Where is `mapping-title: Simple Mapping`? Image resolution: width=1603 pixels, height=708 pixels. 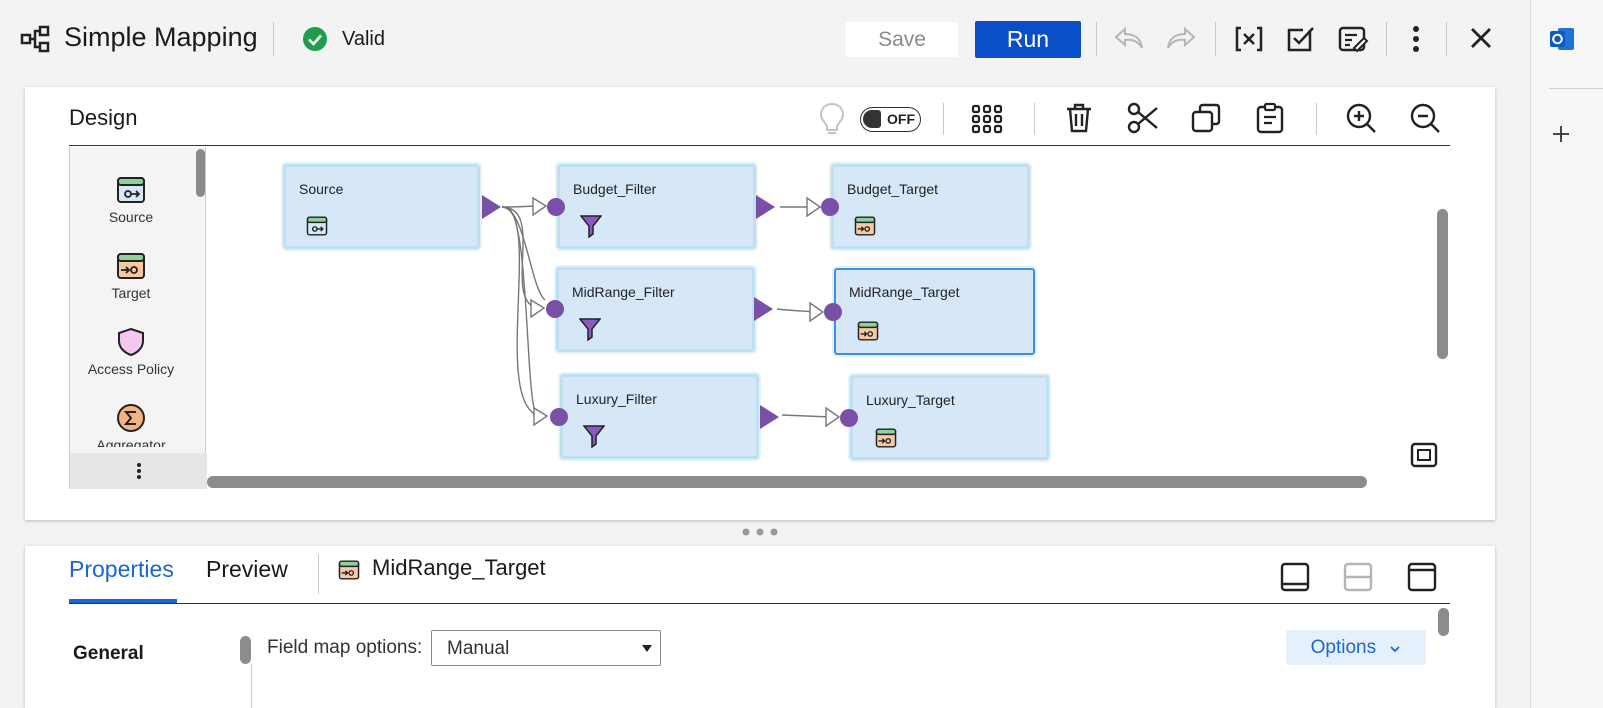
mapping-title: Simple Mapping is located at coordinates (161, 37).